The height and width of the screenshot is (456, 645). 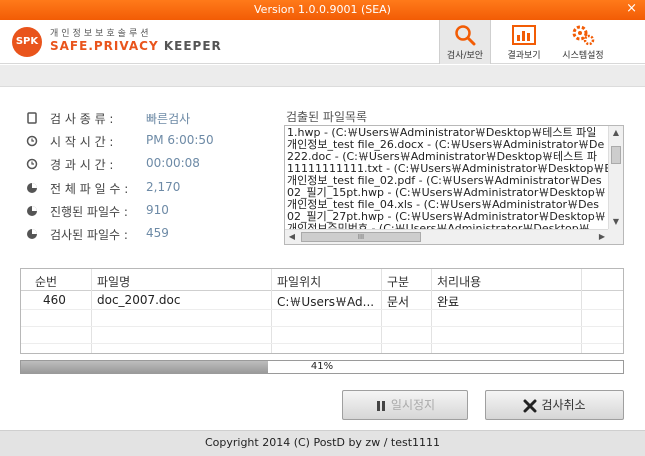 What do you see at coordinates (563, 405) in the screenshot?
I see `cancel-button-label: 검사취소` at bounding box center [563, 405].